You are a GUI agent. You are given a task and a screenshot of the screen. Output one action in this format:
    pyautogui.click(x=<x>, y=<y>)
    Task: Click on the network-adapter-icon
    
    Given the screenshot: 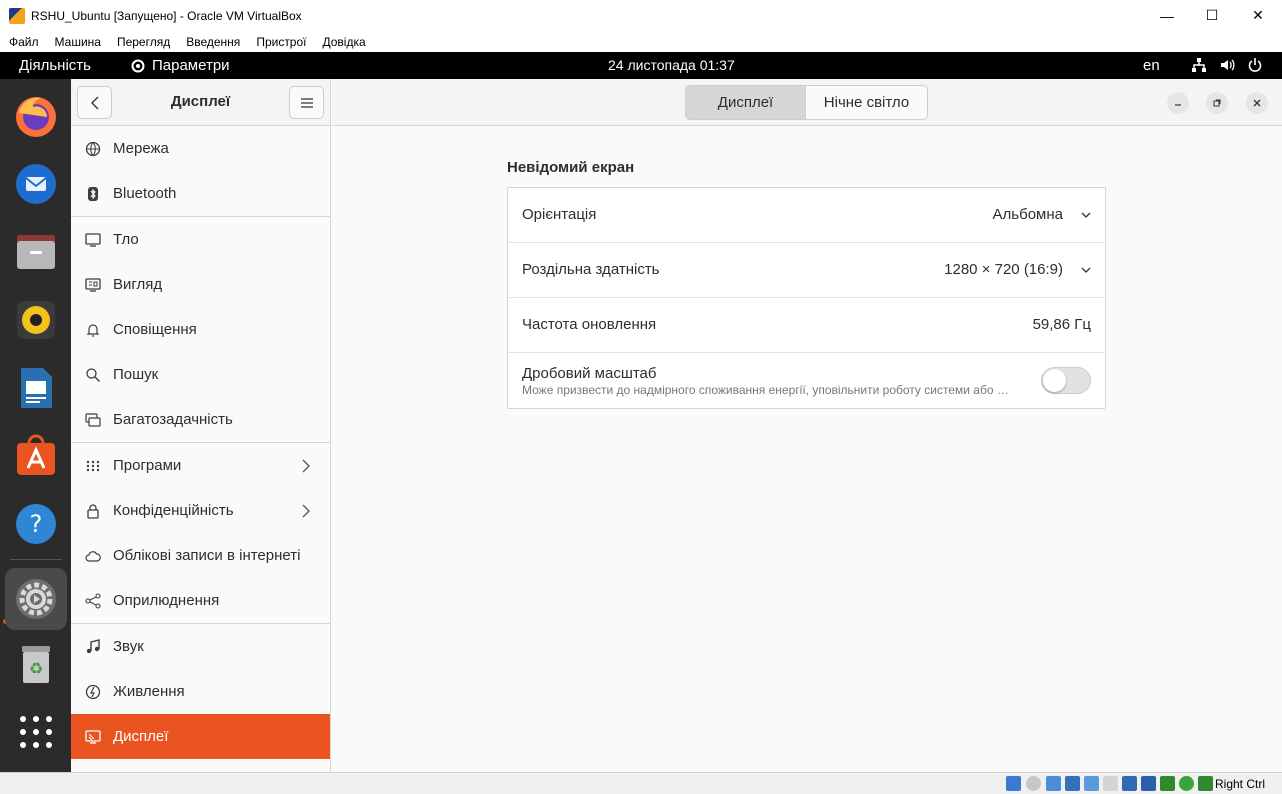 What is the action you would take?
    pyautogui.click(x=1072, y=783)
    